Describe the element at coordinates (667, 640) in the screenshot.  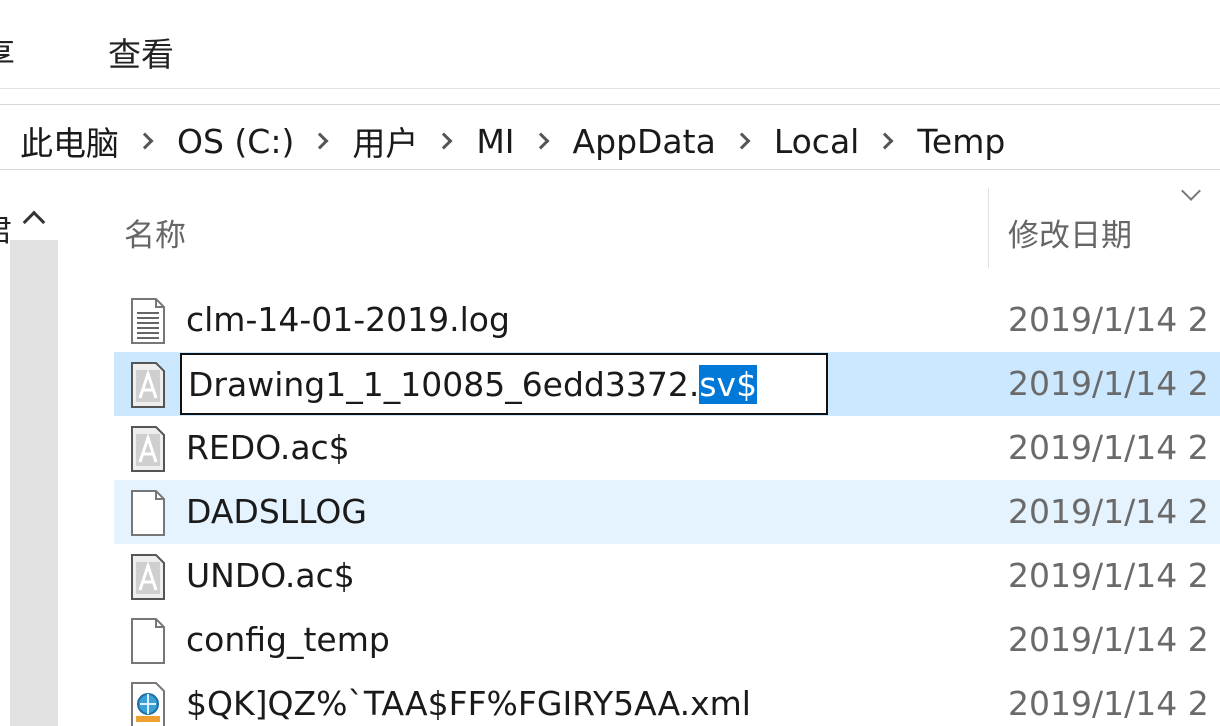
I see `list-item: config_temp 2019/1/14 2` at that location.